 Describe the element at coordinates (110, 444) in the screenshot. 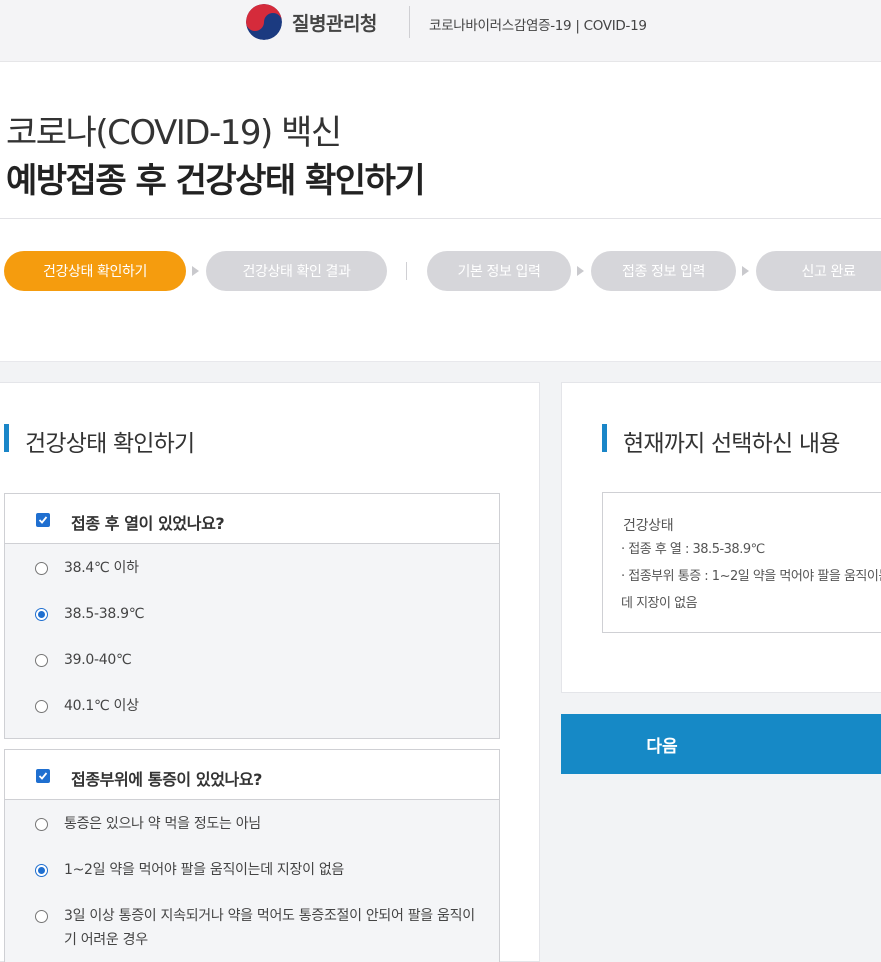

I see `section-title-health-check: 건강상태 확인하기` at that location.